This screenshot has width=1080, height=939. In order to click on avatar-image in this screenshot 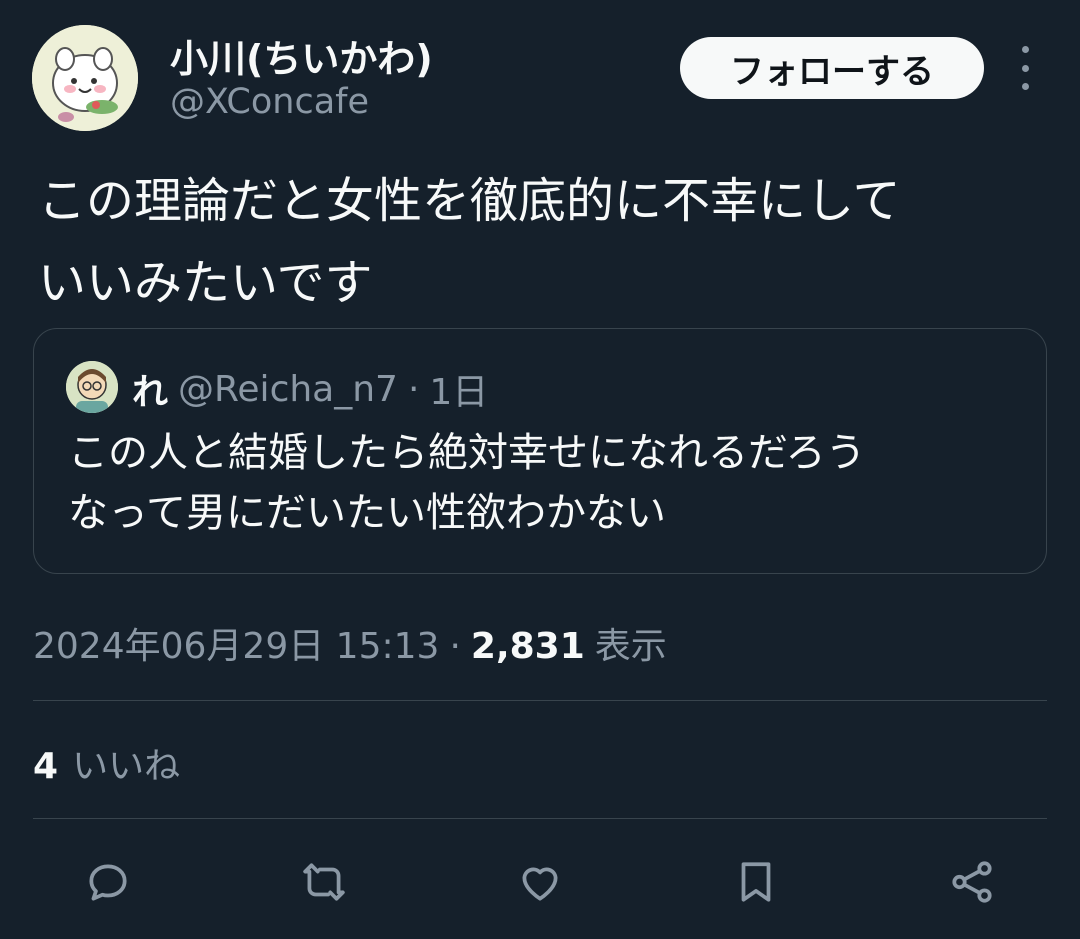, I will do `click(85, 78)`.